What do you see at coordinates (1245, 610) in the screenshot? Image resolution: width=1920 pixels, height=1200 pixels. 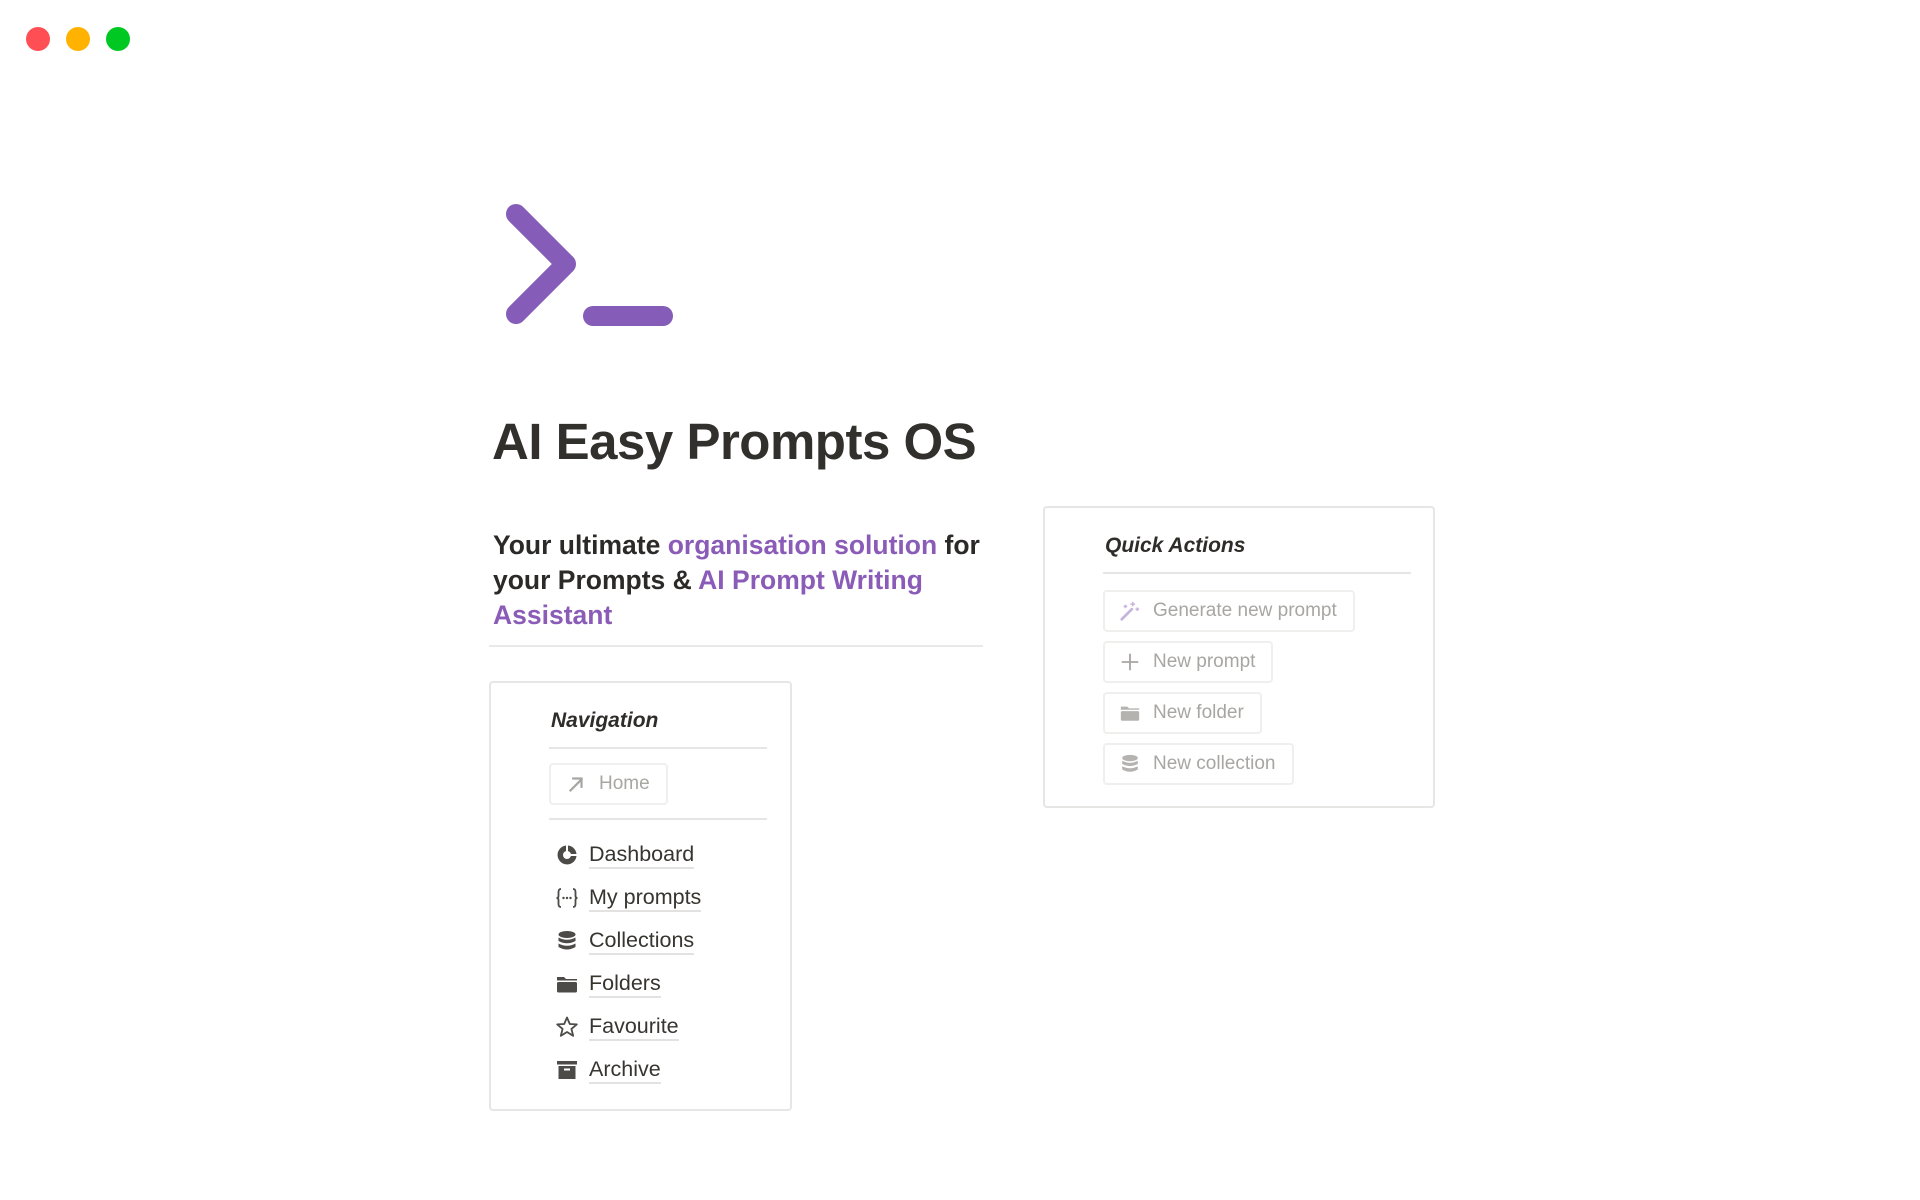 I see `button-label: Generate new prompt` at bounding box center [1245, 610].